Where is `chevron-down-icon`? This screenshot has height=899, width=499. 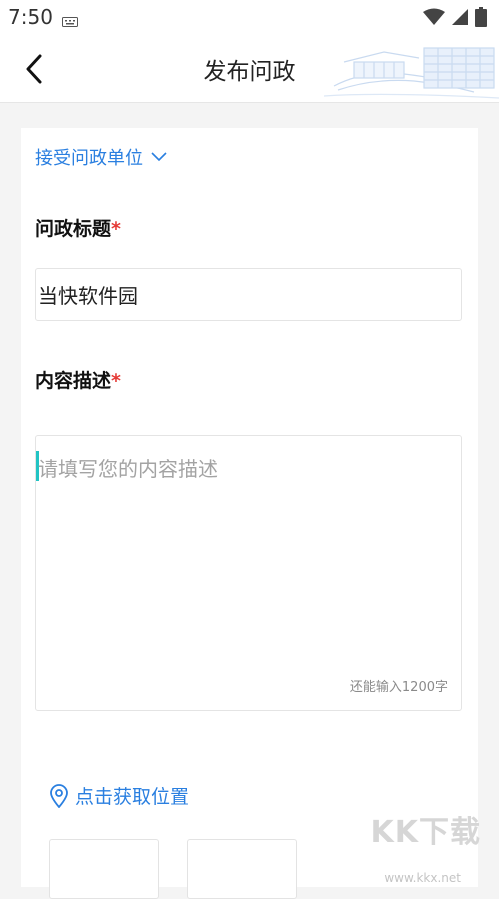
chevron-down-icon is located at coordinates (159, 157).